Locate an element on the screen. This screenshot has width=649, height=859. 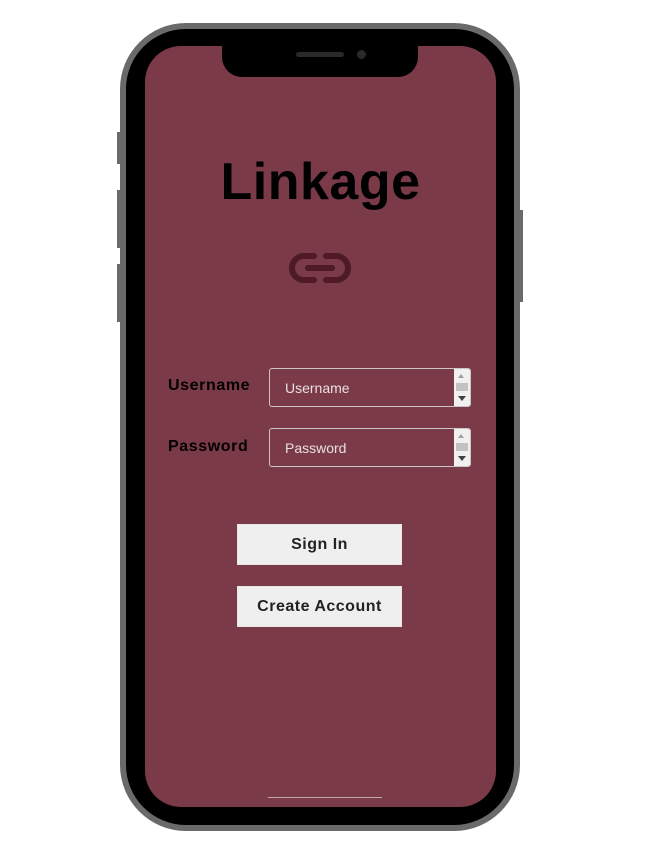
password-field-container is located at coordinates (370, 447).